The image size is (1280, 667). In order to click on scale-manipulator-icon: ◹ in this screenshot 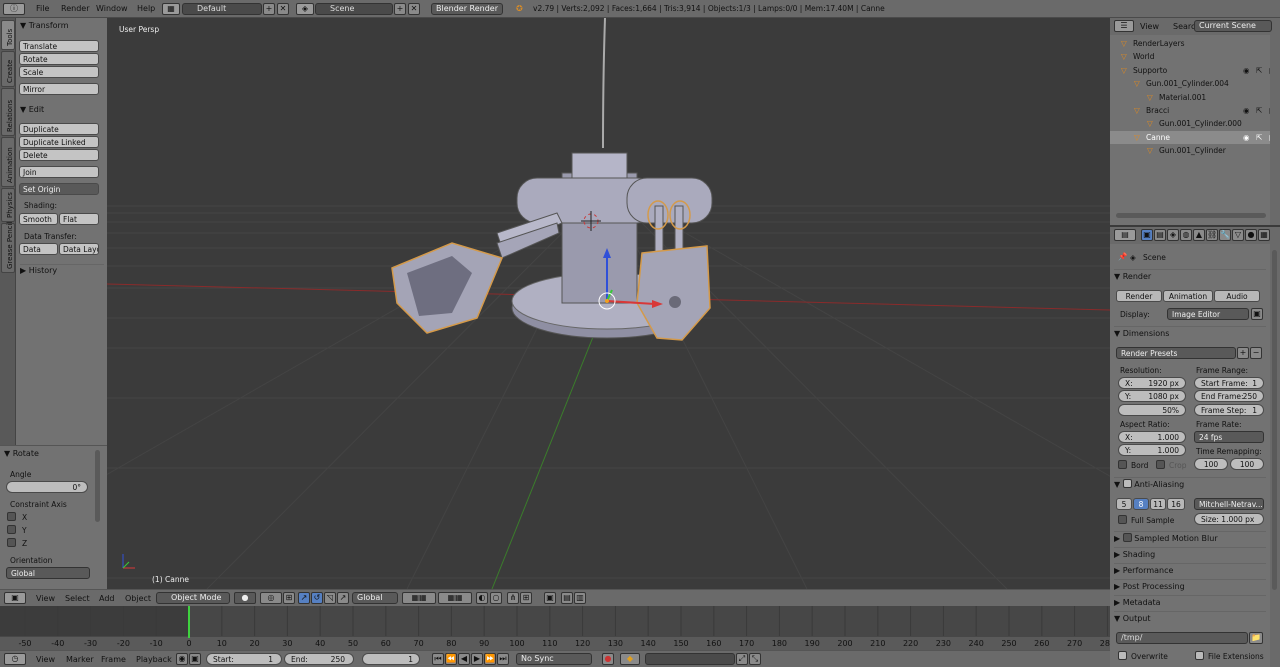, I will do `click(330, 598)`.